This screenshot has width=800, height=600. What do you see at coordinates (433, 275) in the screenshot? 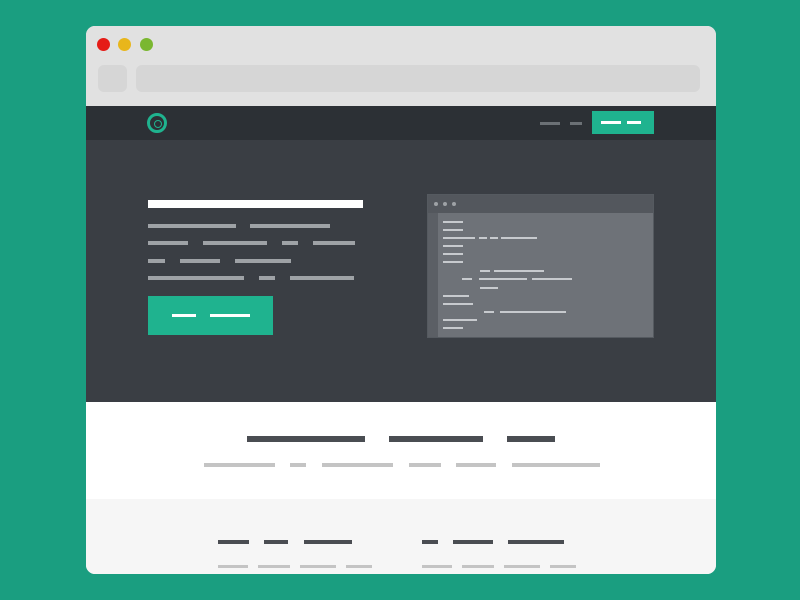
I see `editor-gutter` at bounding box center [433, 275].